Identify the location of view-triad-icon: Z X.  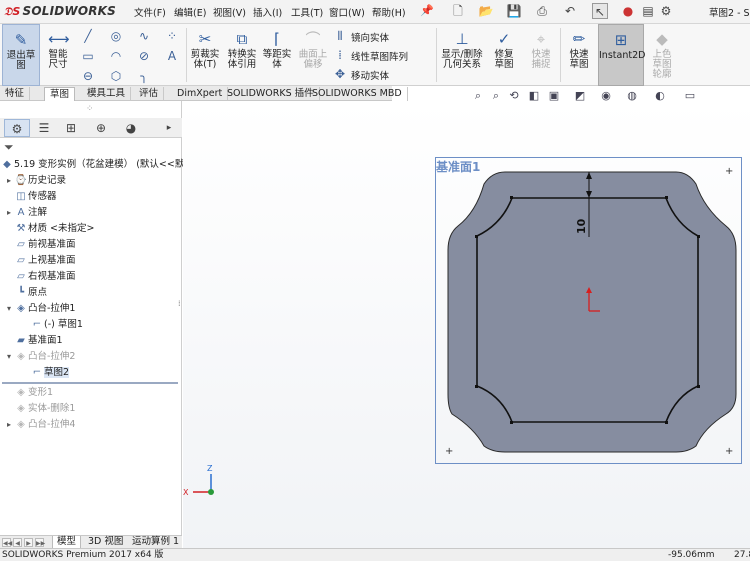
(198, 480).